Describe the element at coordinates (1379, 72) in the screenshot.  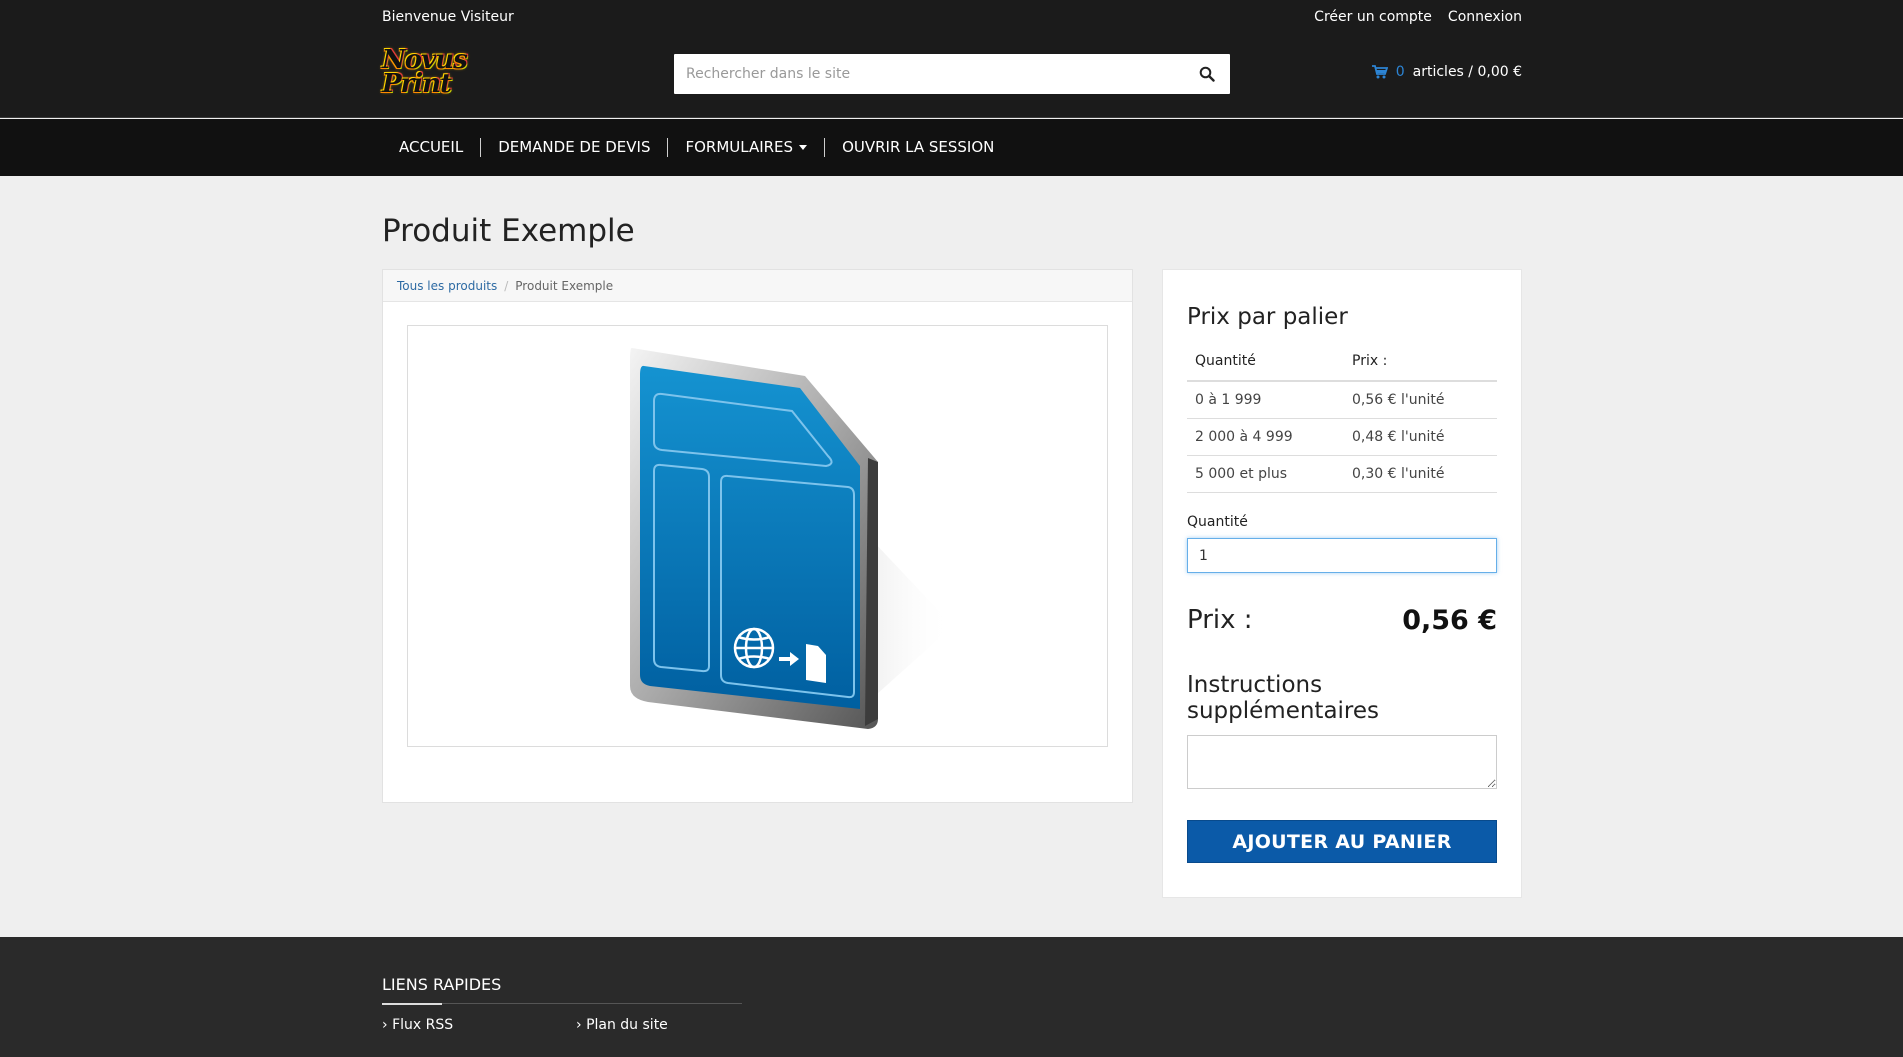
I see `cart-icon` at that location.